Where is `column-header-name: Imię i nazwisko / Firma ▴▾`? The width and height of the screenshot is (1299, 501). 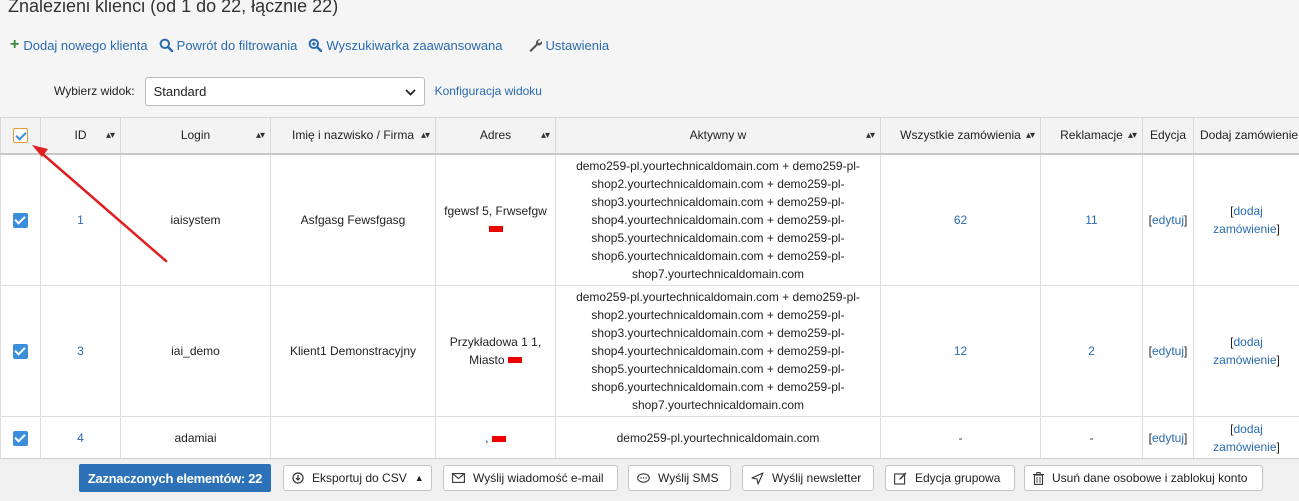
column-header-name: Imię i nazwisko / Firma ▴▾ is located at coordinates (353, 136).